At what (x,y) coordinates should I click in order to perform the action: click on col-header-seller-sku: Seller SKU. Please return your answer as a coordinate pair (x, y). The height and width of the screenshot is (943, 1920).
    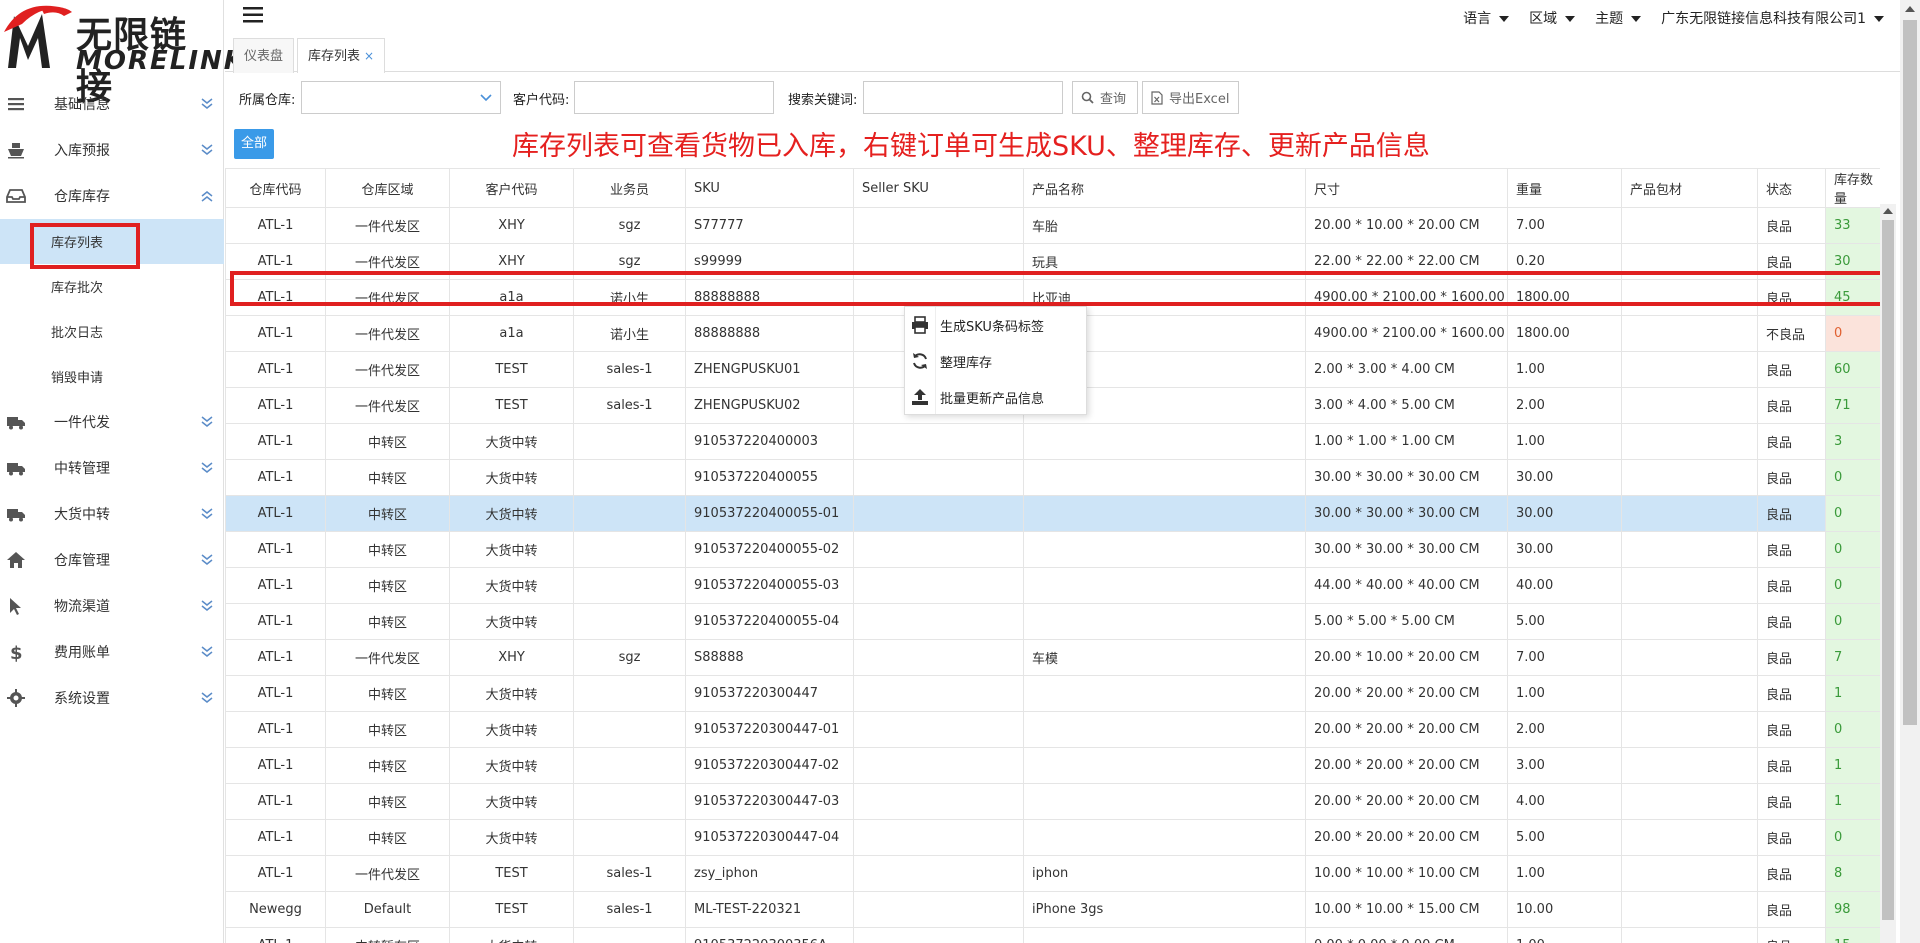
    Looking at the image, I should click on (938, 188).